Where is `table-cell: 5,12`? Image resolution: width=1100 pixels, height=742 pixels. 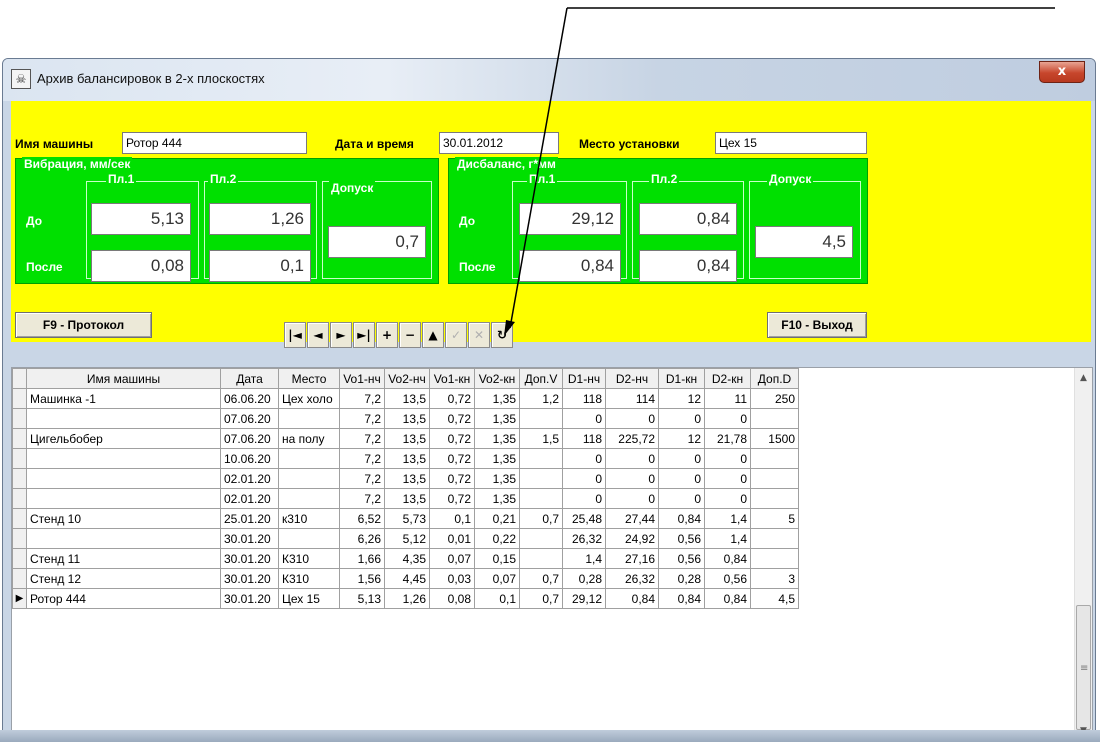 table-cell: 5,12 is located at coordinates (407, 538).